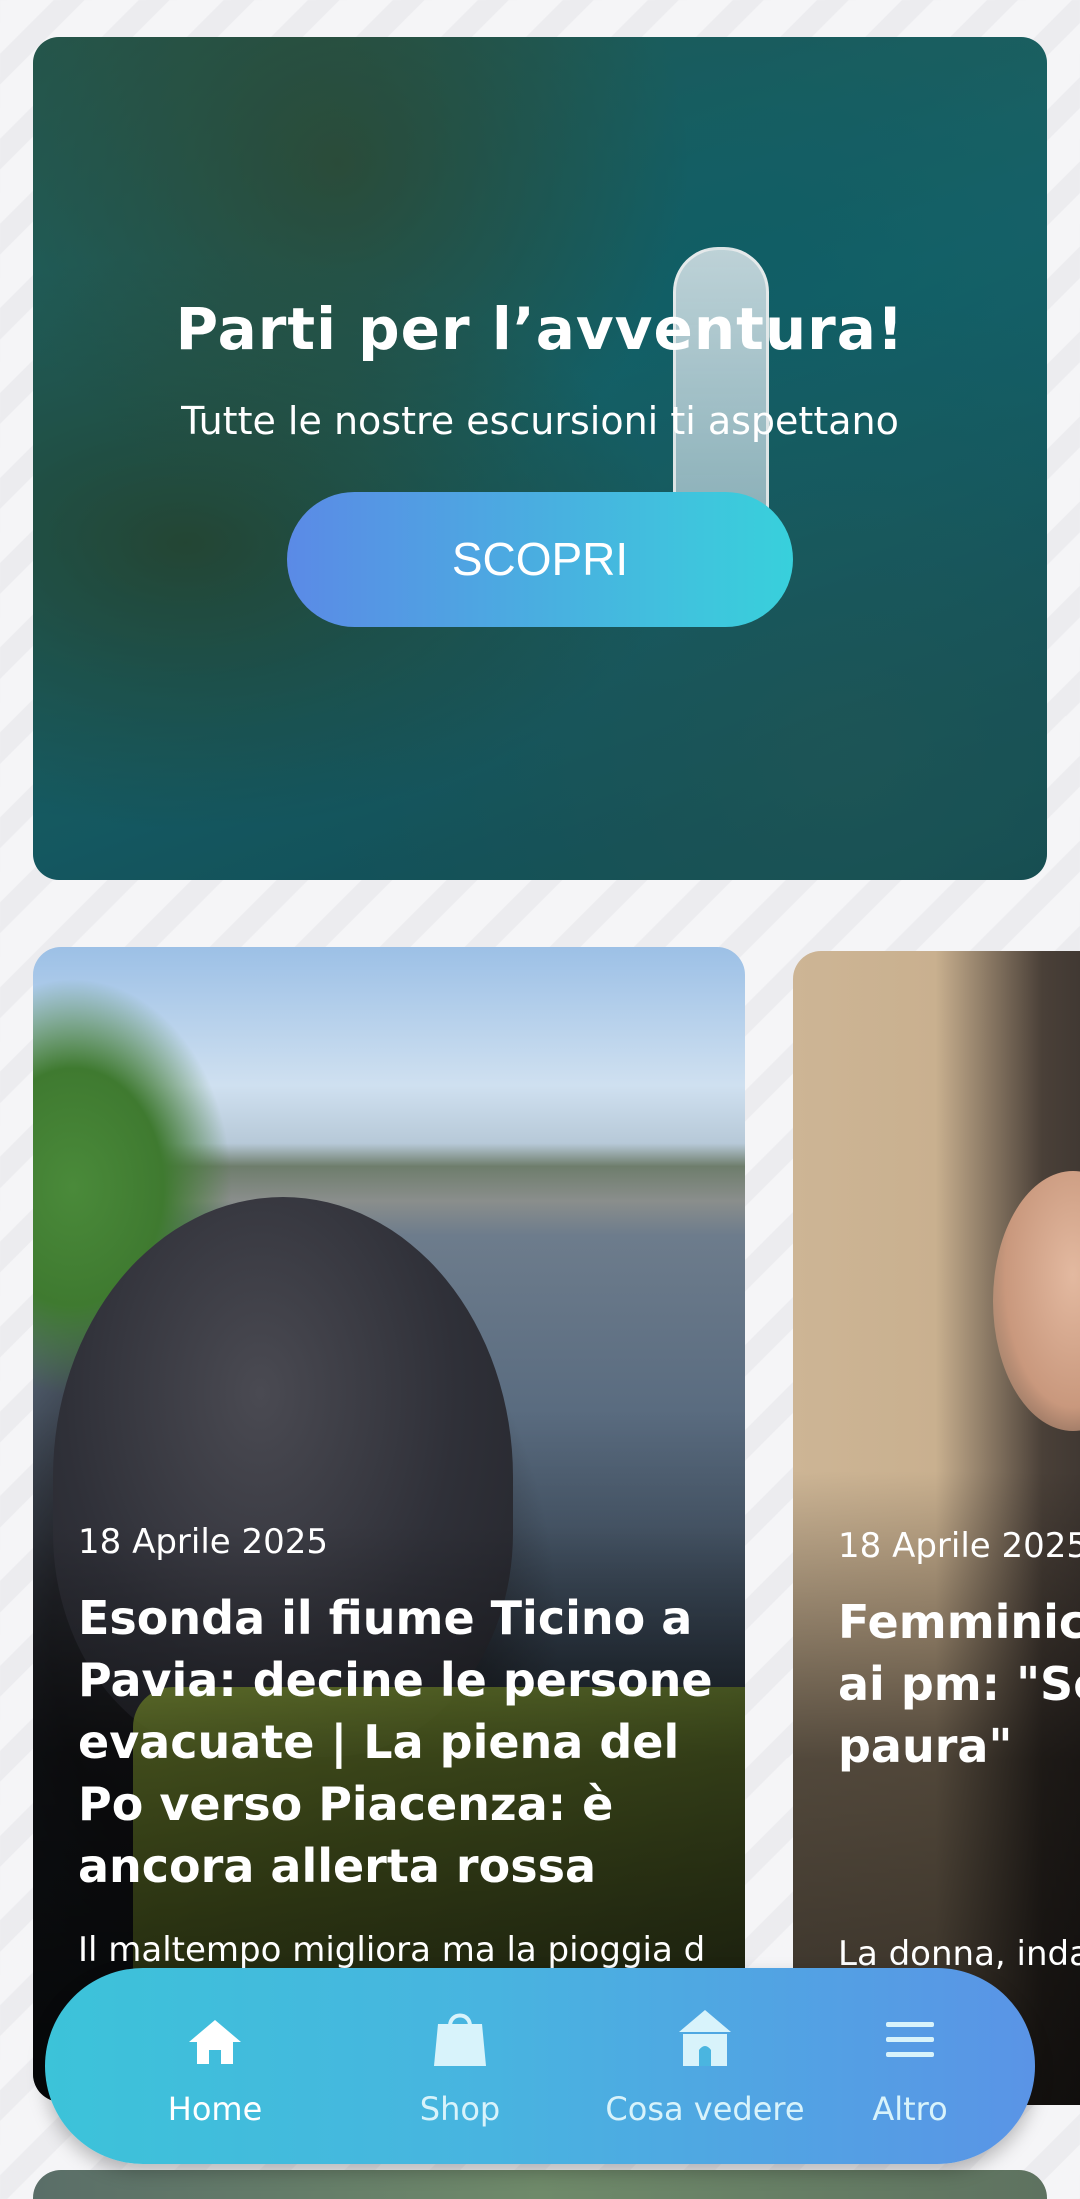 The image size is (1080, 2199). Describe the element at coordinates (215, 2044) in the screenshot. I see `home-icon` at that location.